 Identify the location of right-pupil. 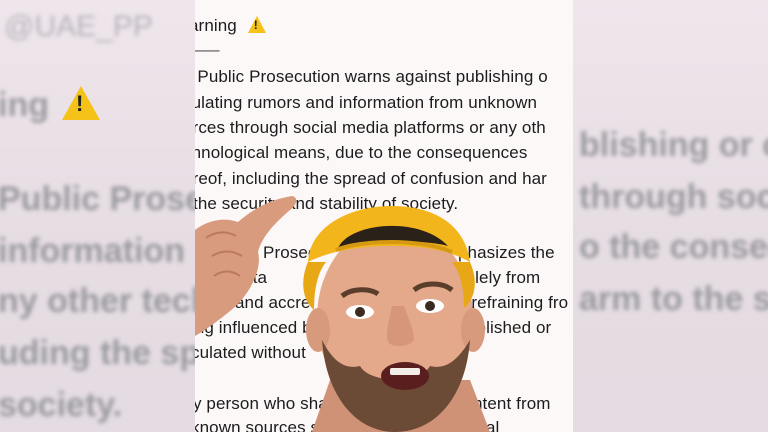
(430, 306).